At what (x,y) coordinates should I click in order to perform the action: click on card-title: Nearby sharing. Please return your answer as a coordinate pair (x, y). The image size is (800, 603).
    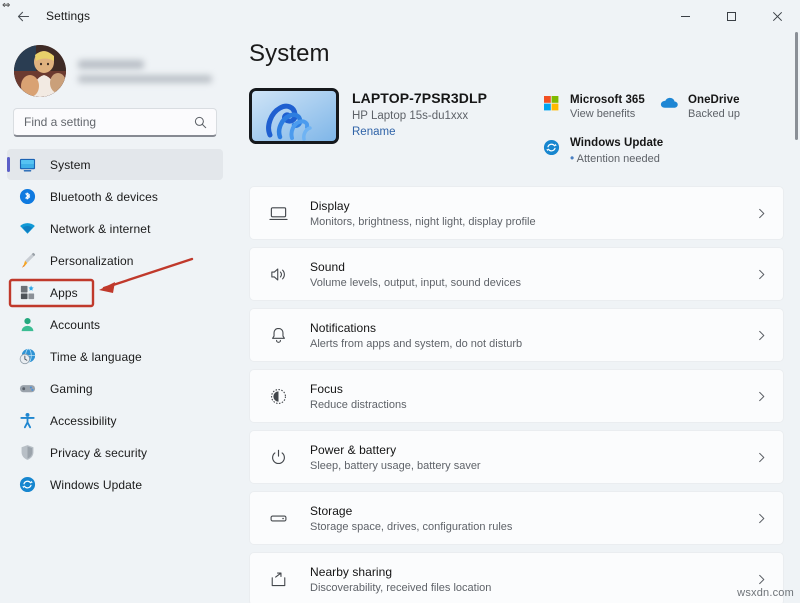
    Looking at the image, I should click on (351, 571).